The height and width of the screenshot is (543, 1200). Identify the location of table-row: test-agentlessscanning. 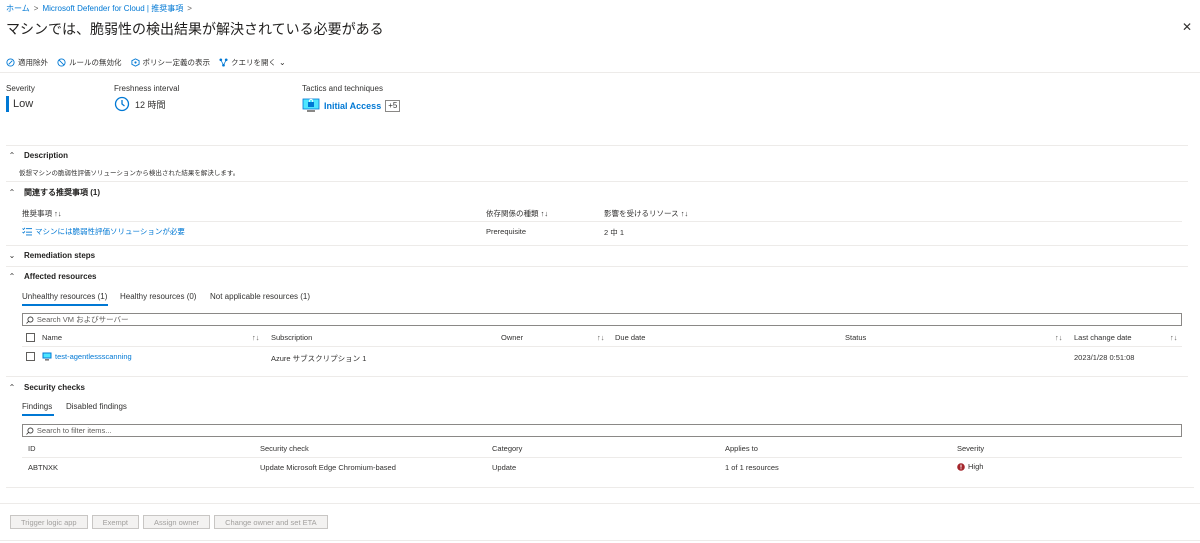
(87, 356).